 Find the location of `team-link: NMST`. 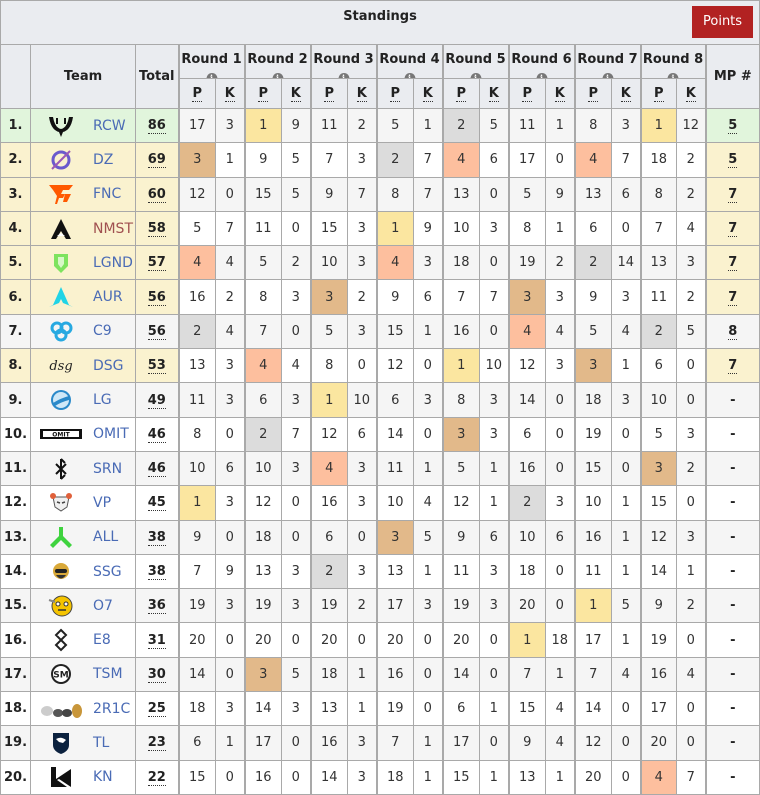

team-link: NMST is located at coordinates (113, 229).